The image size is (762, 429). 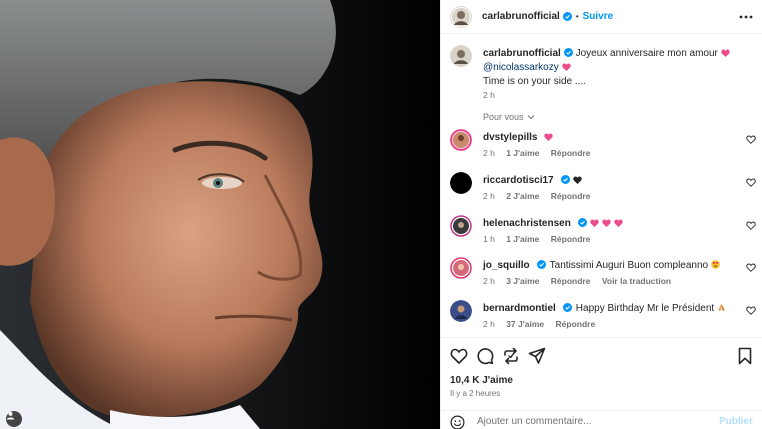 What do you see at coordinates (518, 180) in the screenshot?
I see `commenter-username: riccardotisci17` at bounding box center [518, 180].